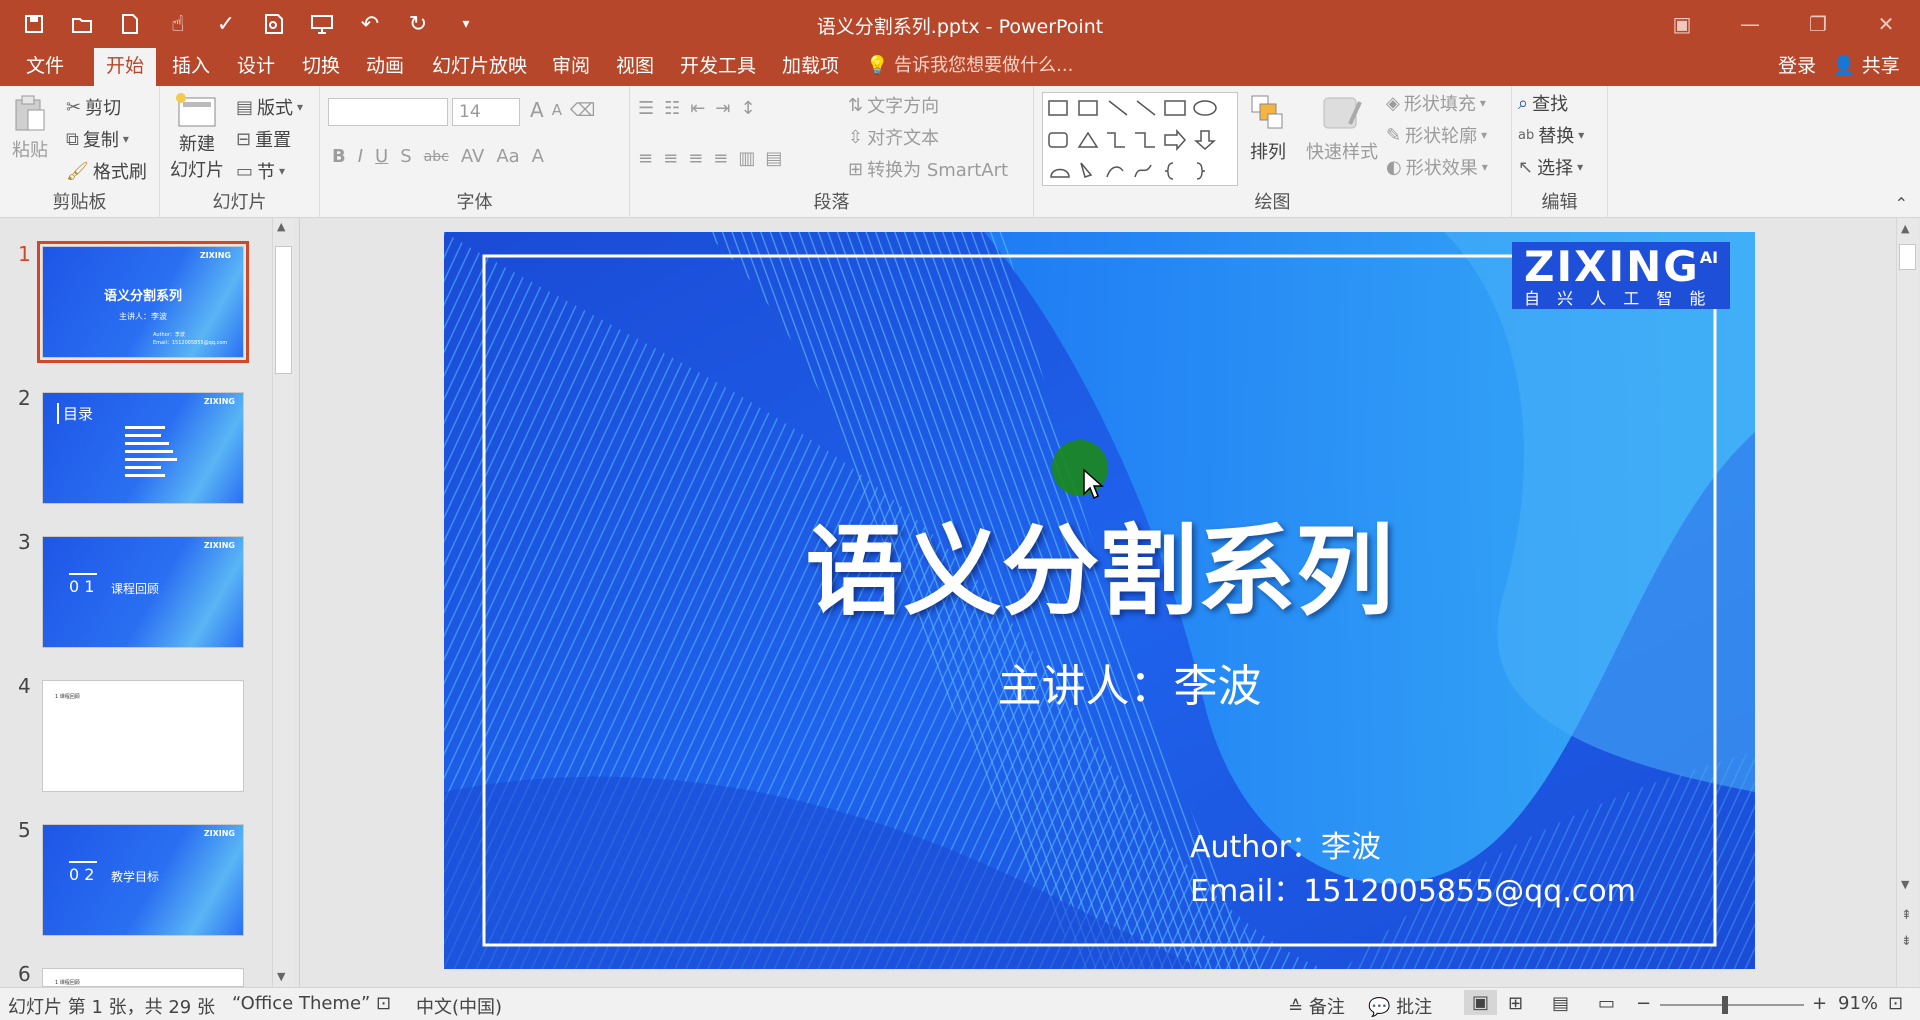 Image resolution: width=1920 pixels, height=1020 pixels. I want to click on cut-button: ✂ 剪切, so click(93, 107).